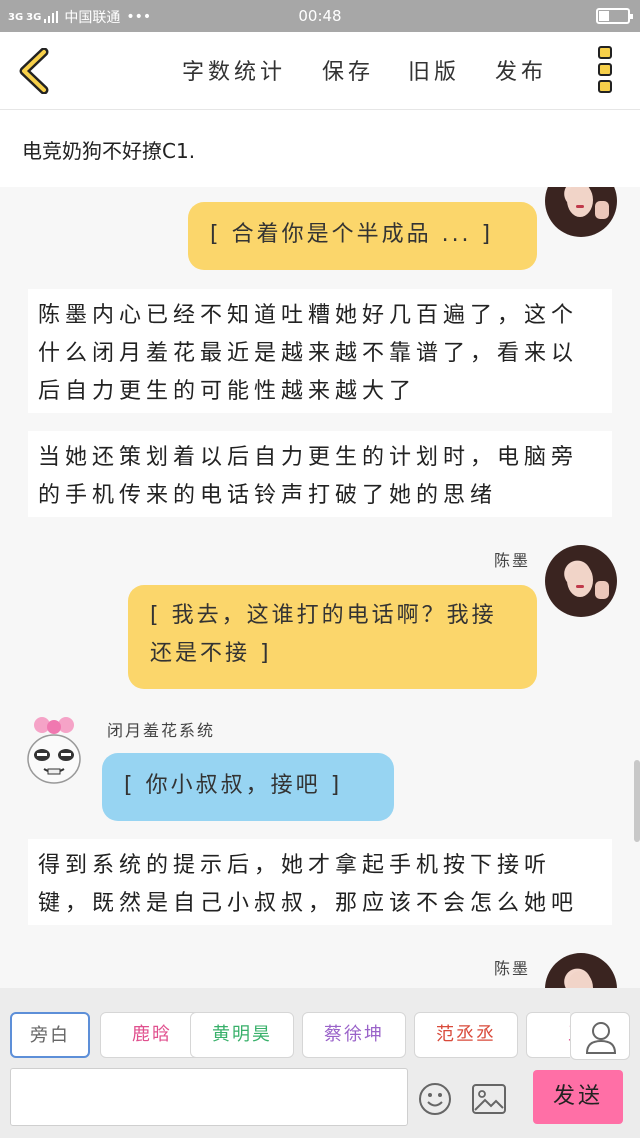 This screenshot has height=1138, width=640. I want to click on chevron-left-icon, so click(34, 71).